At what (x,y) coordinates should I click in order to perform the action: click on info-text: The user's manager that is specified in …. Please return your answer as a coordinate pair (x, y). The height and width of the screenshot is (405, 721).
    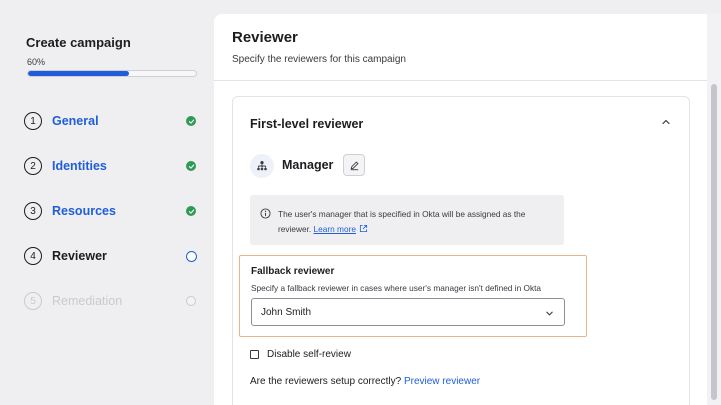
    Looking at the image, I should click on (418, 222).